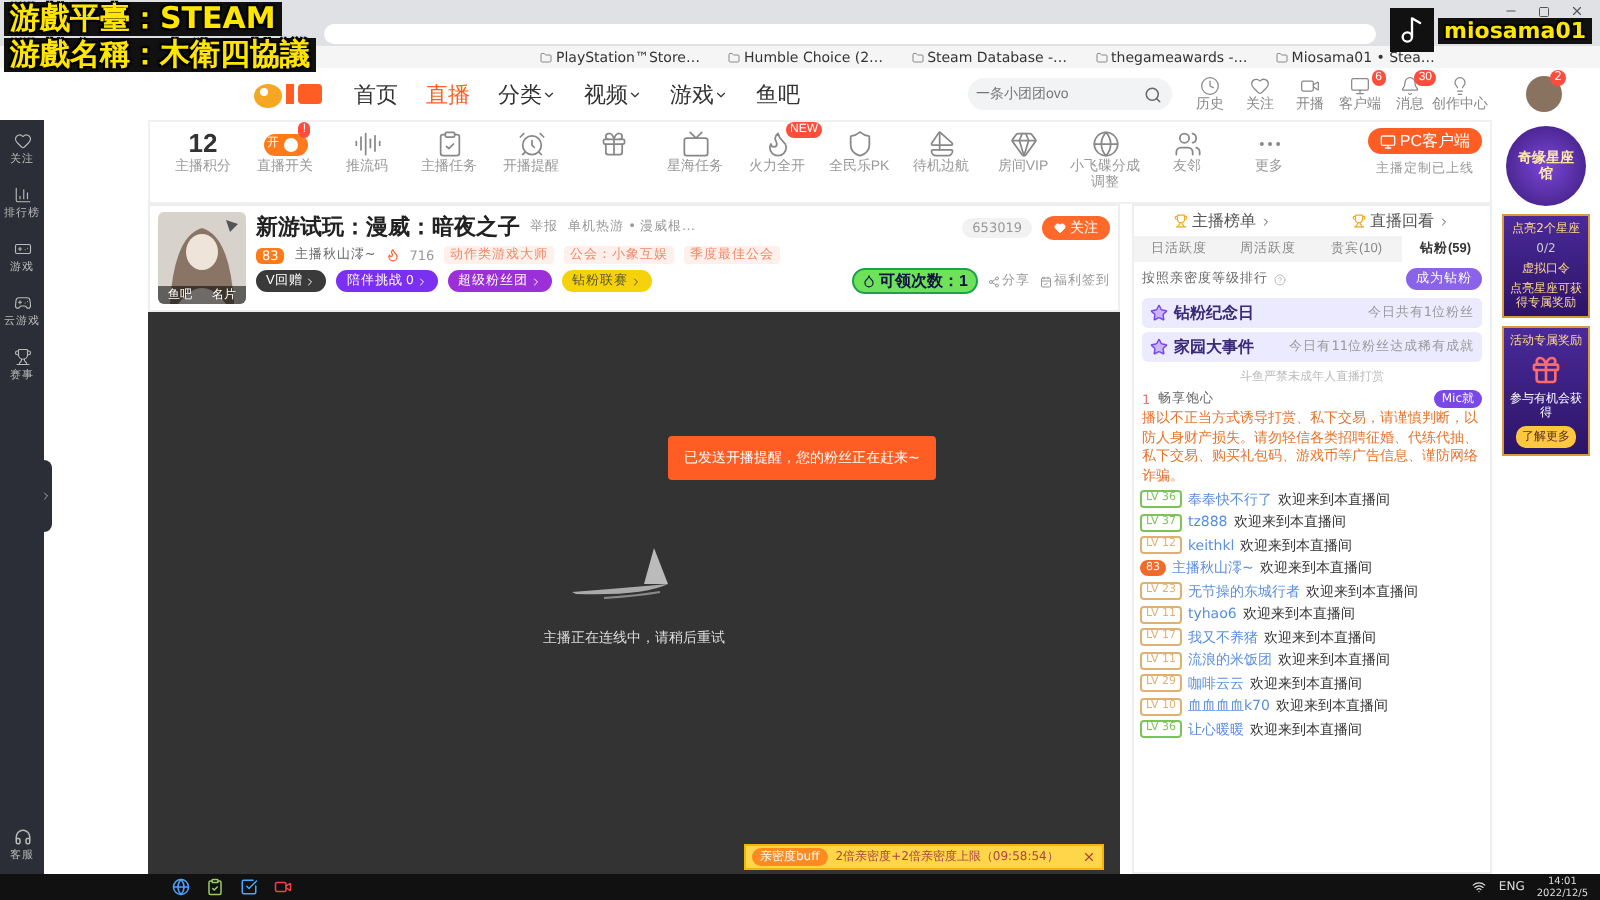 This screenshot has height=900, width=1600. What do you see at coordinates (527, 94) in the screenshot?
I see `nav-link: 分类` at bounding box center [527, 94].